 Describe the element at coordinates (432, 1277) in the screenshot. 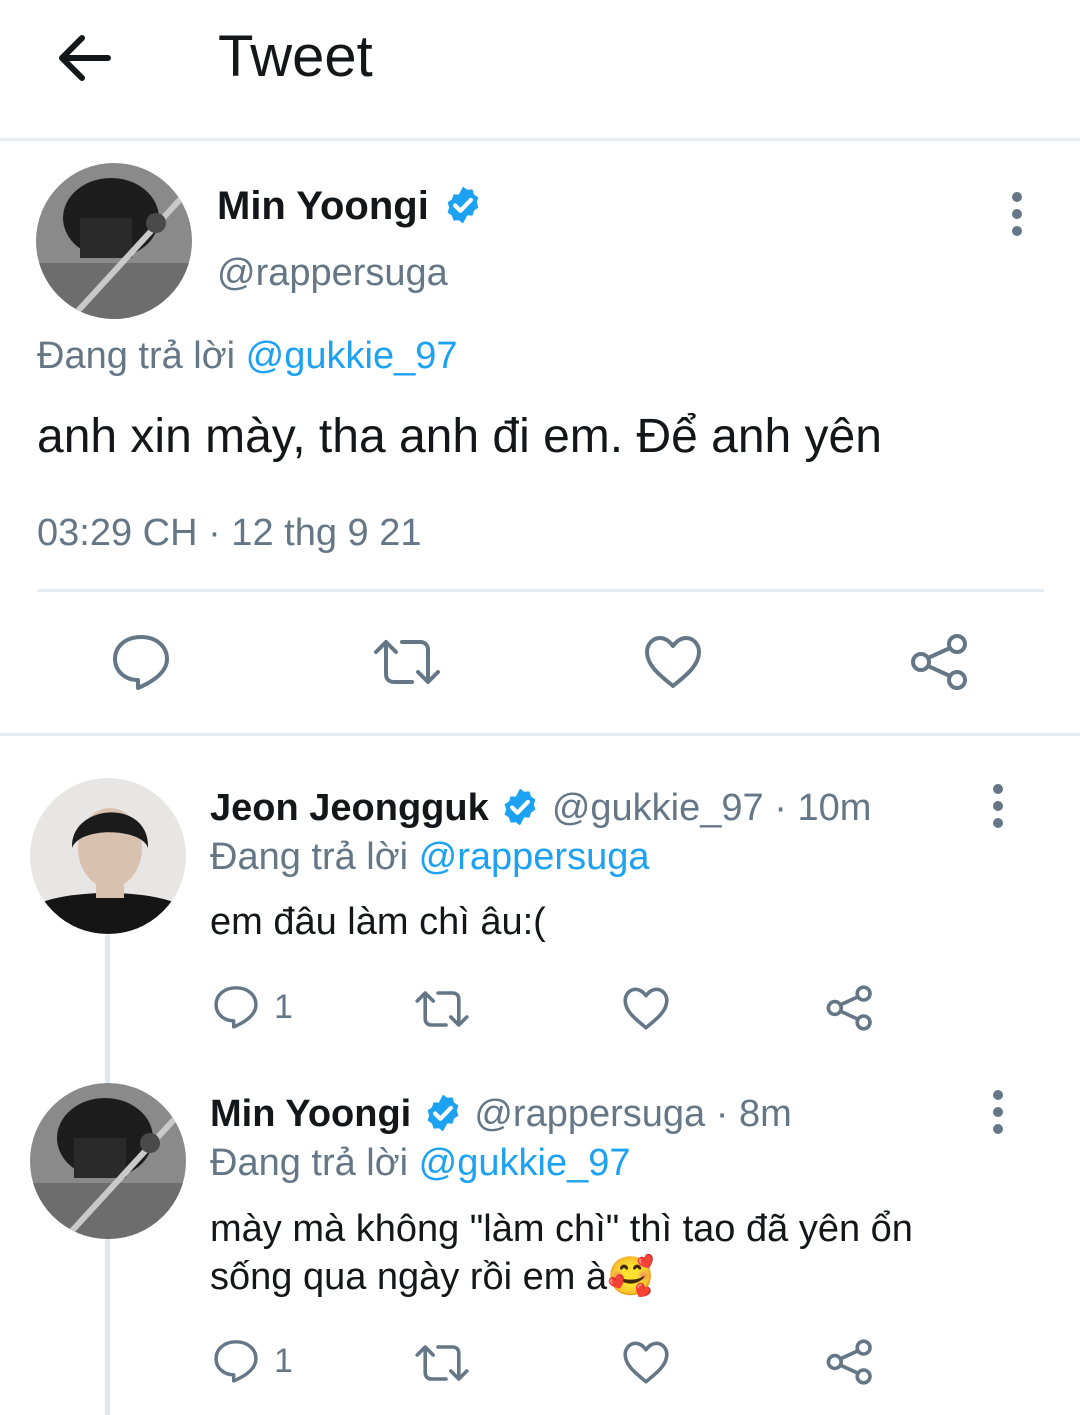

I see `tweet-text: sống qua ngày rồi em à🥰` at that location.